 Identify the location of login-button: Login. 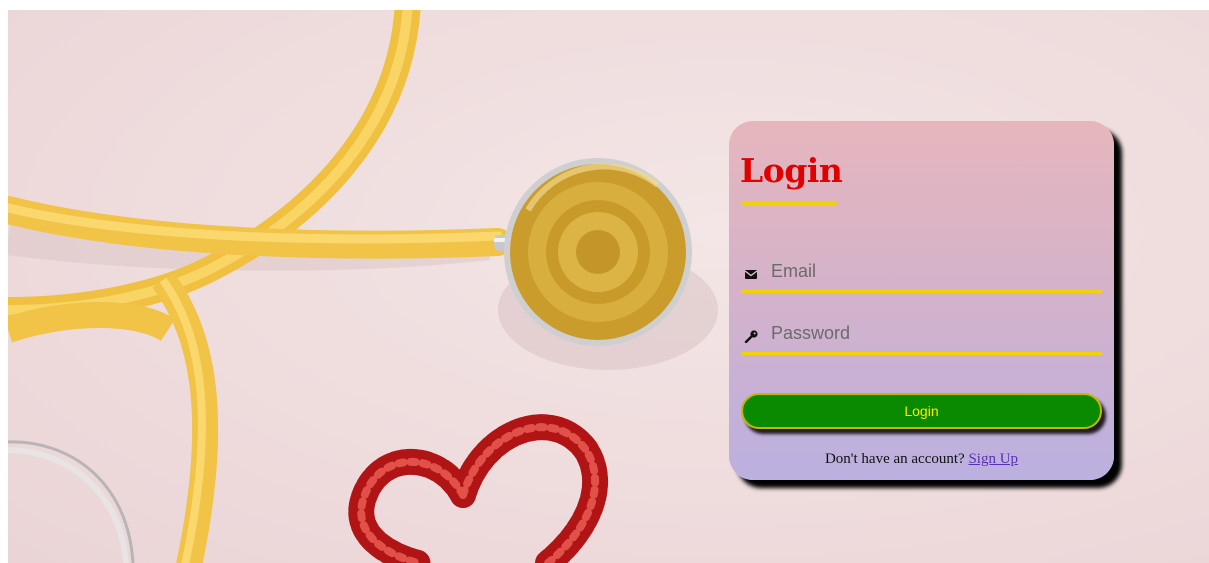
(921, 411).